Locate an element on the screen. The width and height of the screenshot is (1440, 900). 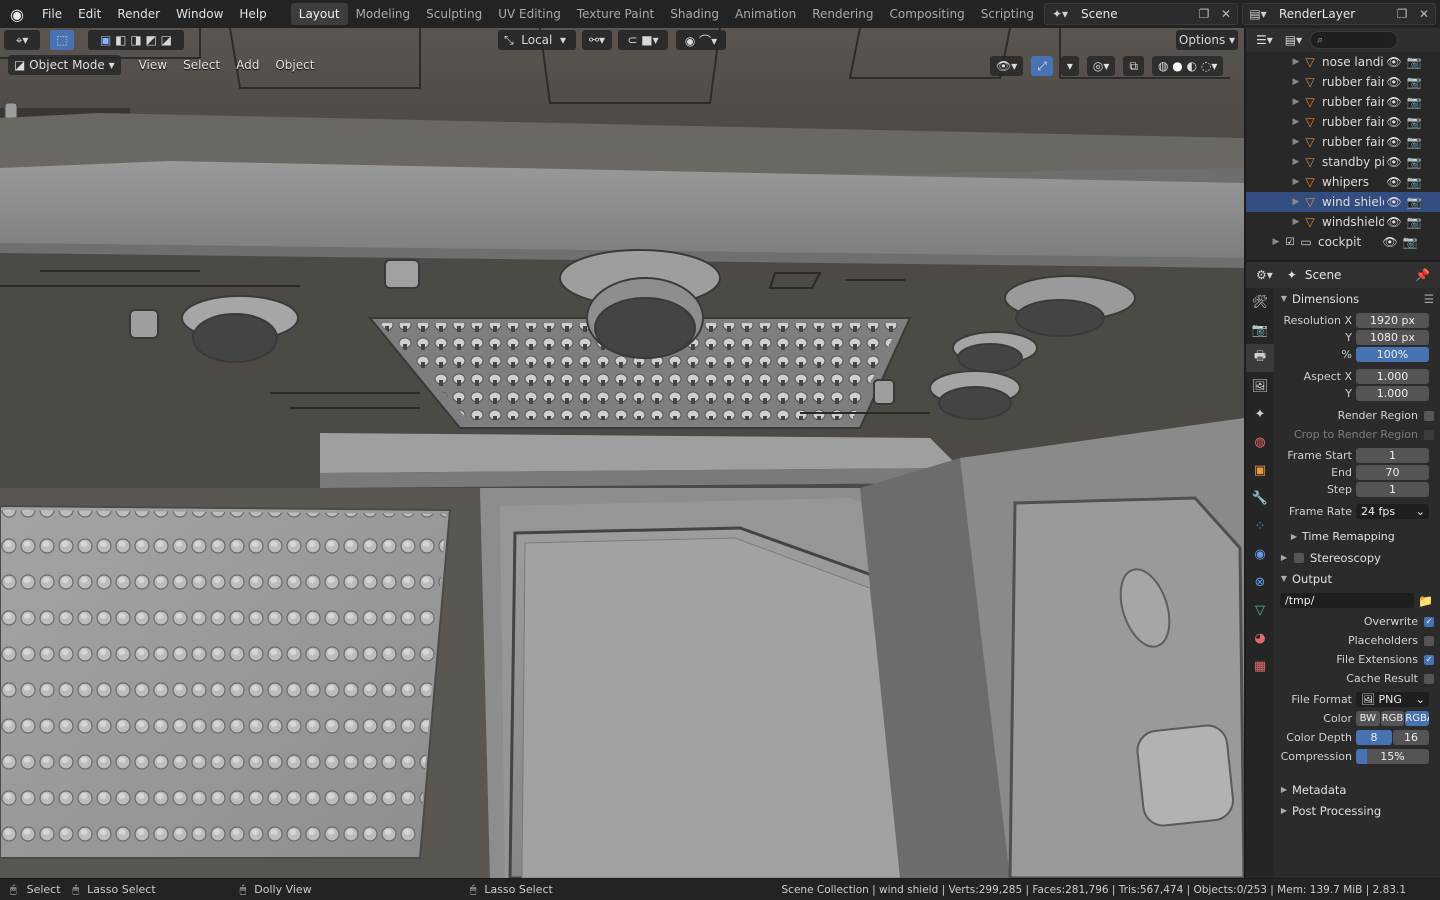
pivot-point-icon: ⚯▾ is located at coordinates (597, 40).